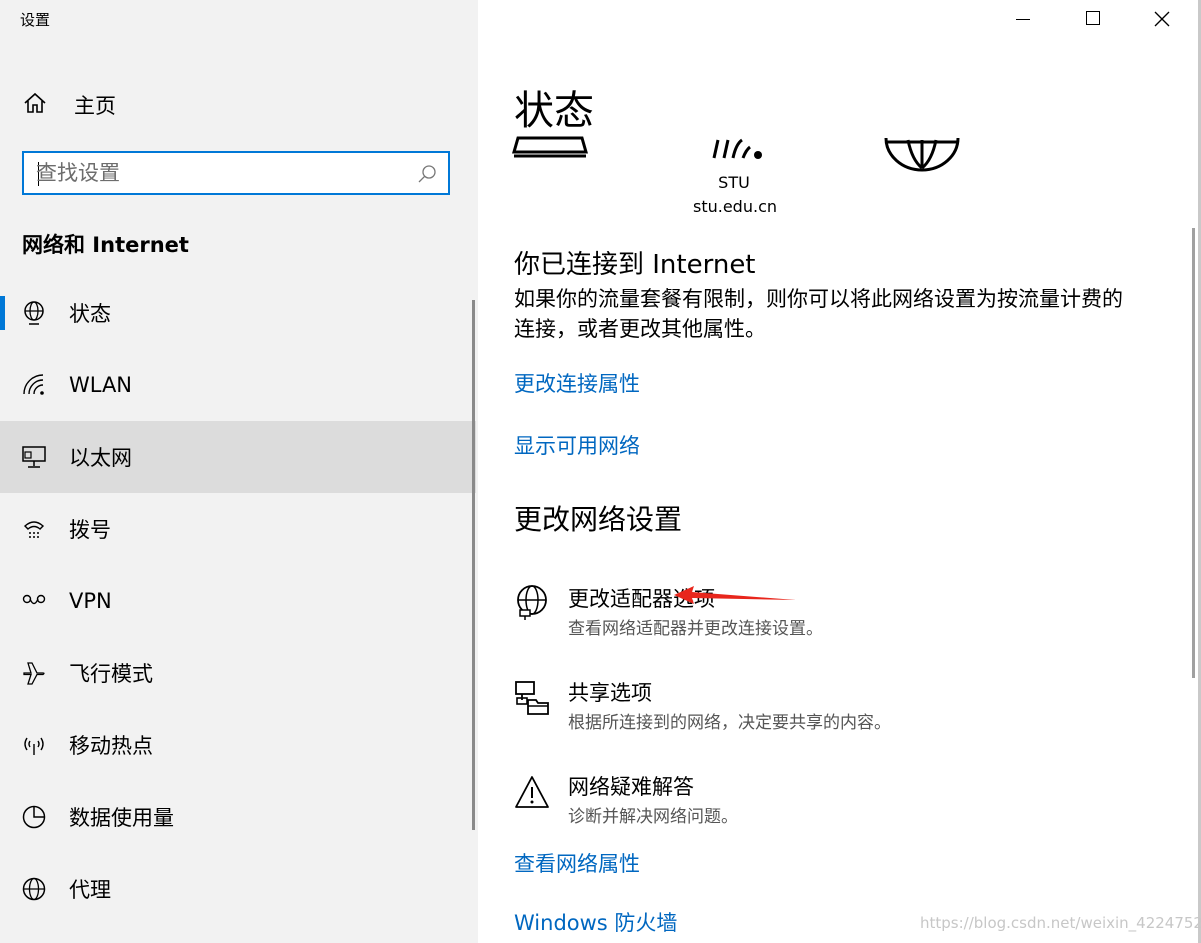 Image resolution: width=1201 pixels, height=943 pixels. I want to click on sidebar-item-label: 飞行模式, so click(111, 674).